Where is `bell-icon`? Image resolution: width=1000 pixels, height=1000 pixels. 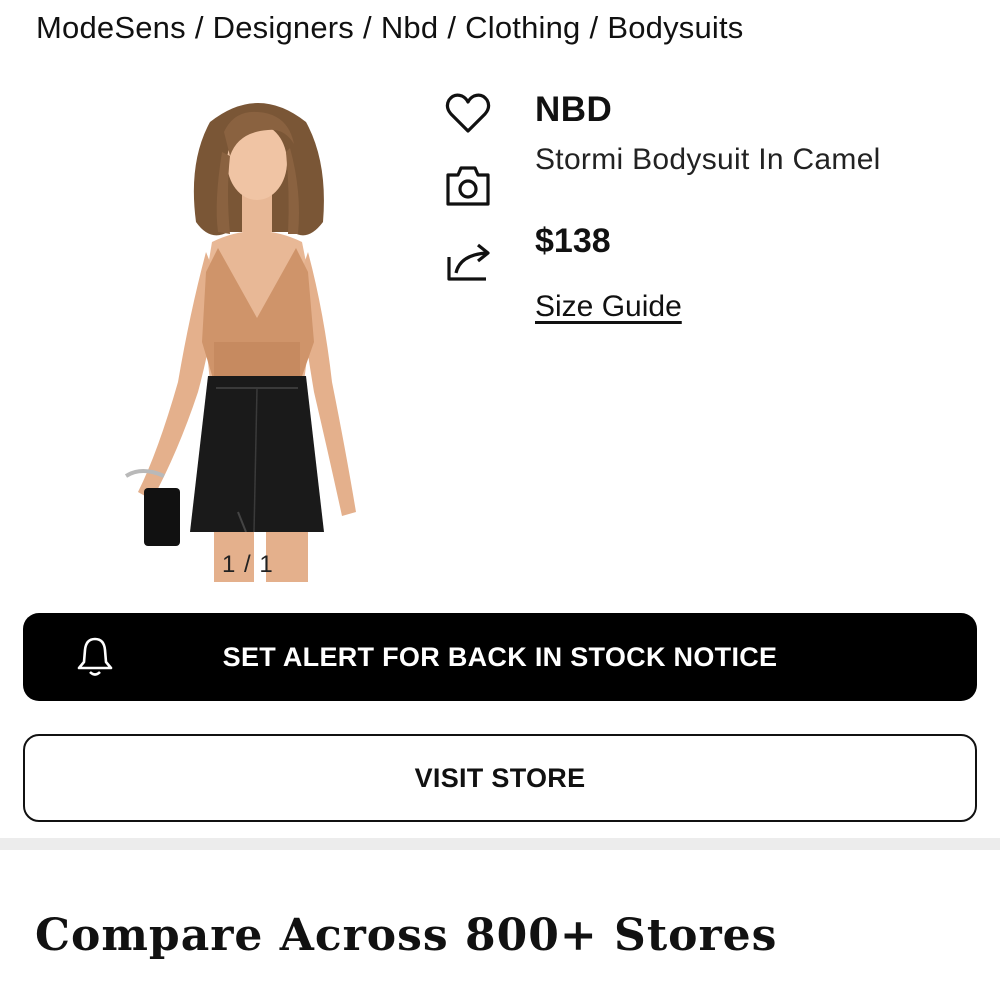 bell-icon is located at coordinates (95, 656).